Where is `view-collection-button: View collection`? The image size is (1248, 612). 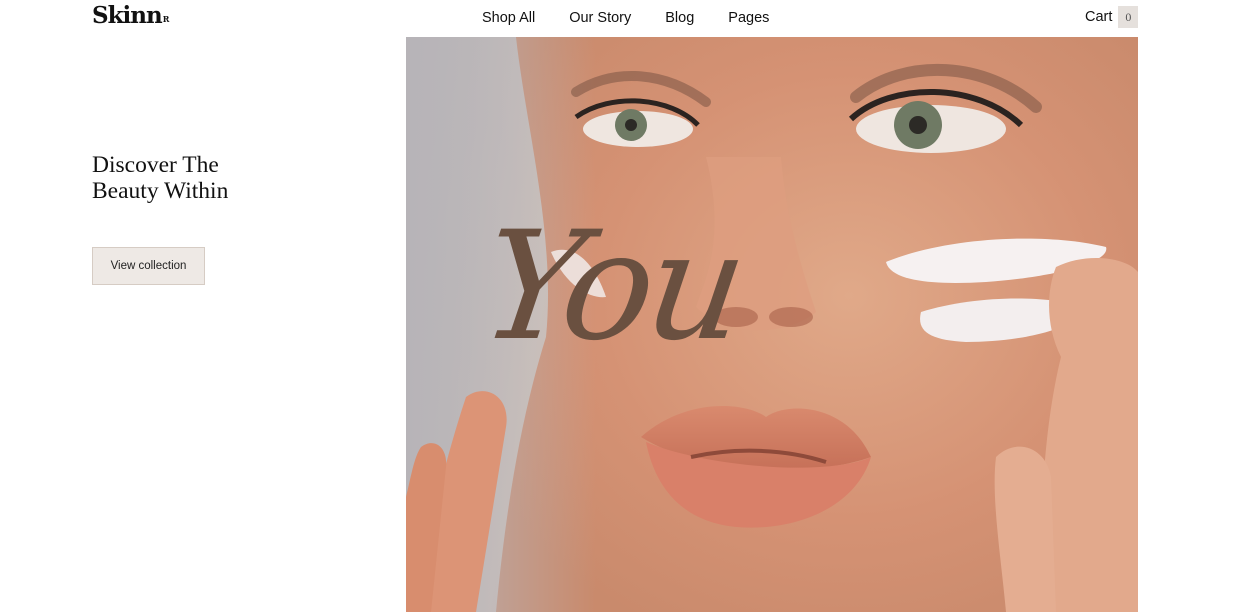 view-collection-button: View collection is located at coordinates (148, 266).